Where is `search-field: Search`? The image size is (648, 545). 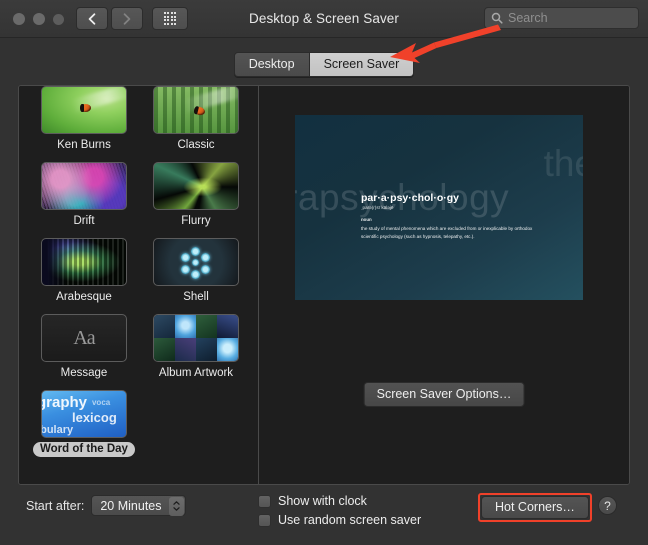
search-field: Search is located at coordinates (561, 18).